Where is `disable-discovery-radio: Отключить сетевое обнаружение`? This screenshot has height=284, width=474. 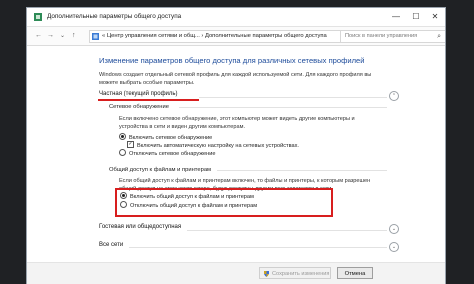 disable-discovery-radio: Отключить сетевое обнаружение is located at coordinates (167, 153).